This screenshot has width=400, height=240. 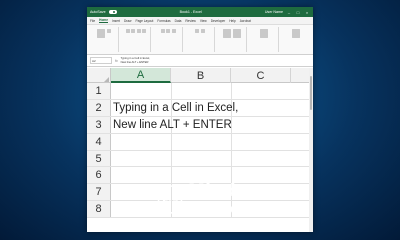 What do you see at coordinates (163, 21) in the screenshot?
I see `tab-formulas: Formulas` at bounding box center [163, 21].